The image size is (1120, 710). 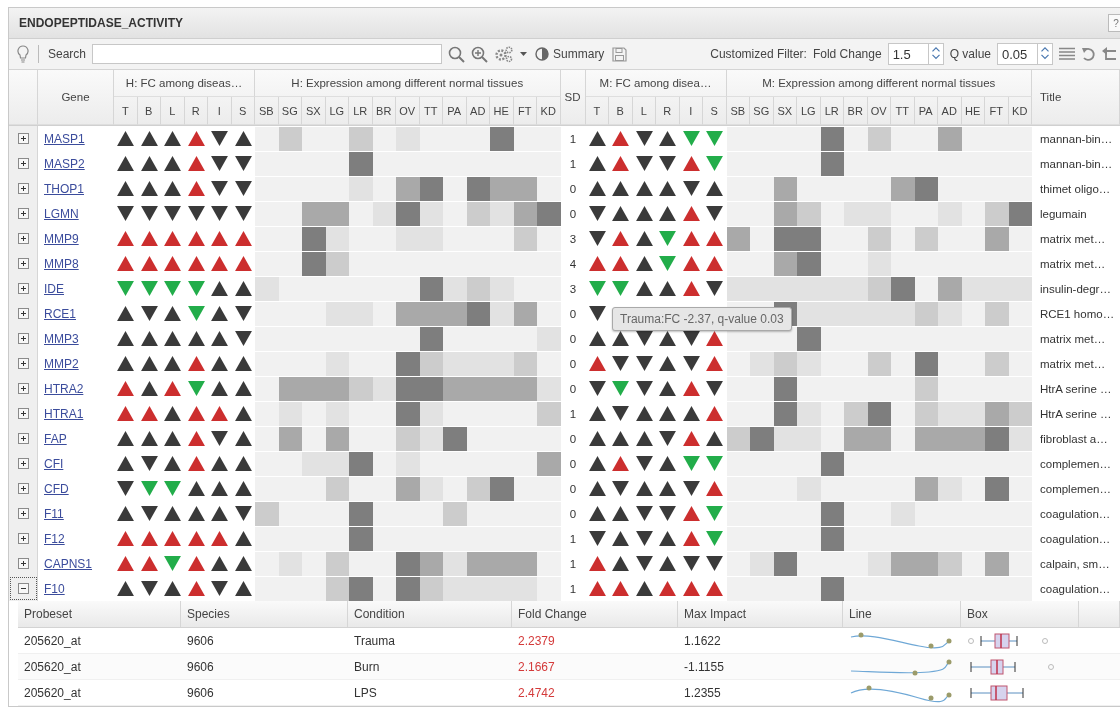 I want to click on column-header: Condition, so click(x=430, y=614).